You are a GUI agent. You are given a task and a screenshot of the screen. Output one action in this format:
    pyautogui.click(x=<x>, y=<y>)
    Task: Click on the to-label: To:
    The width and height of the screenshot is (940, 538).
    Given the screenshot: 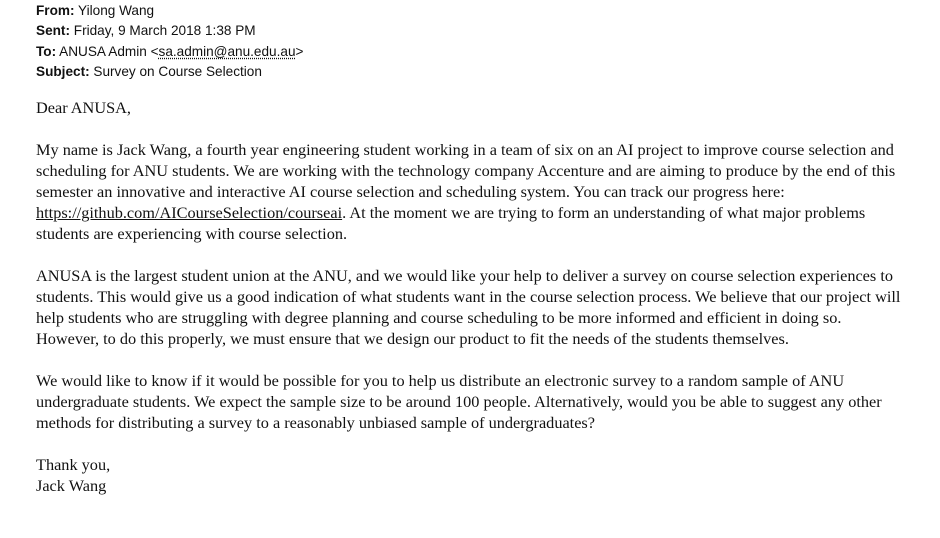 What is the action you would take?
    pyautogui.click(x=46, y=51)
    